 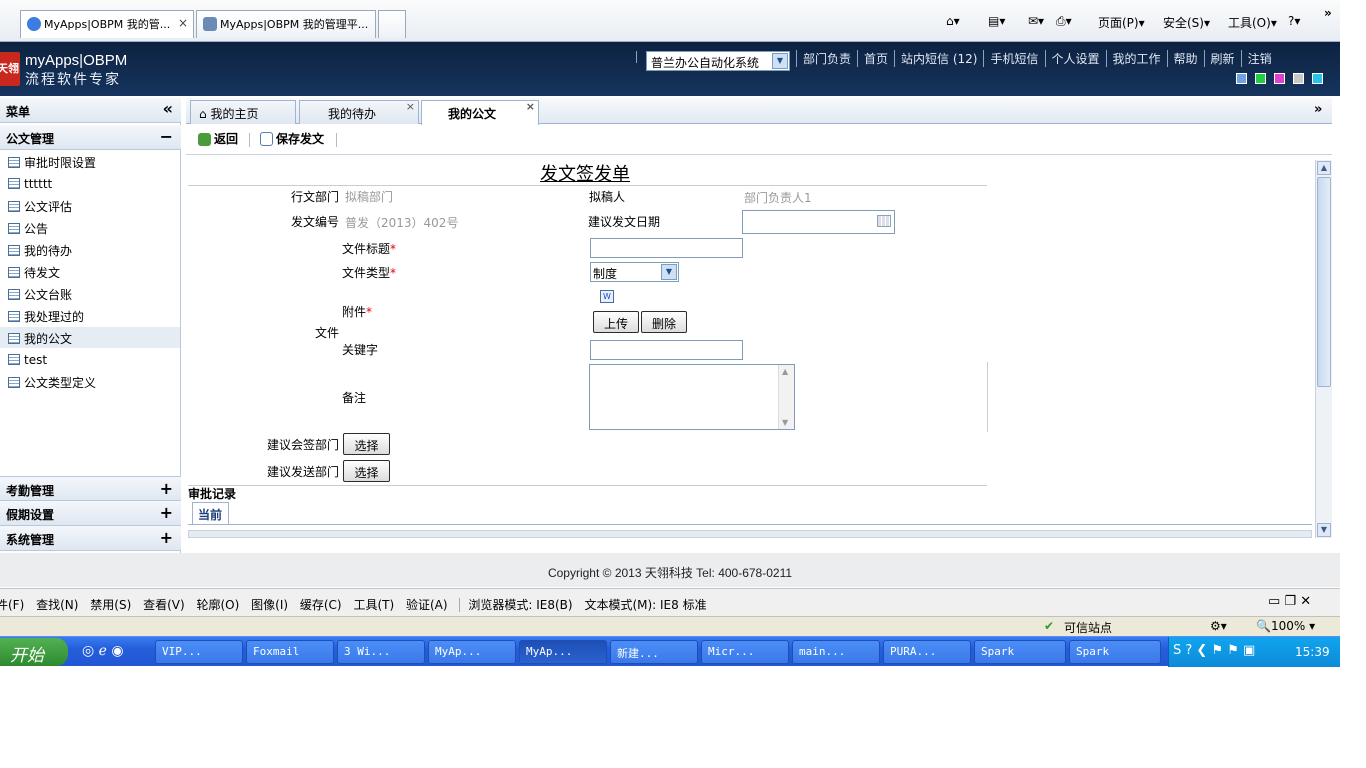 What do you see at coordinates (90, 488) in the screenshot?
I see `sidebar-group-attendance: 考勤管理 +` at bounding box center [90, 488].